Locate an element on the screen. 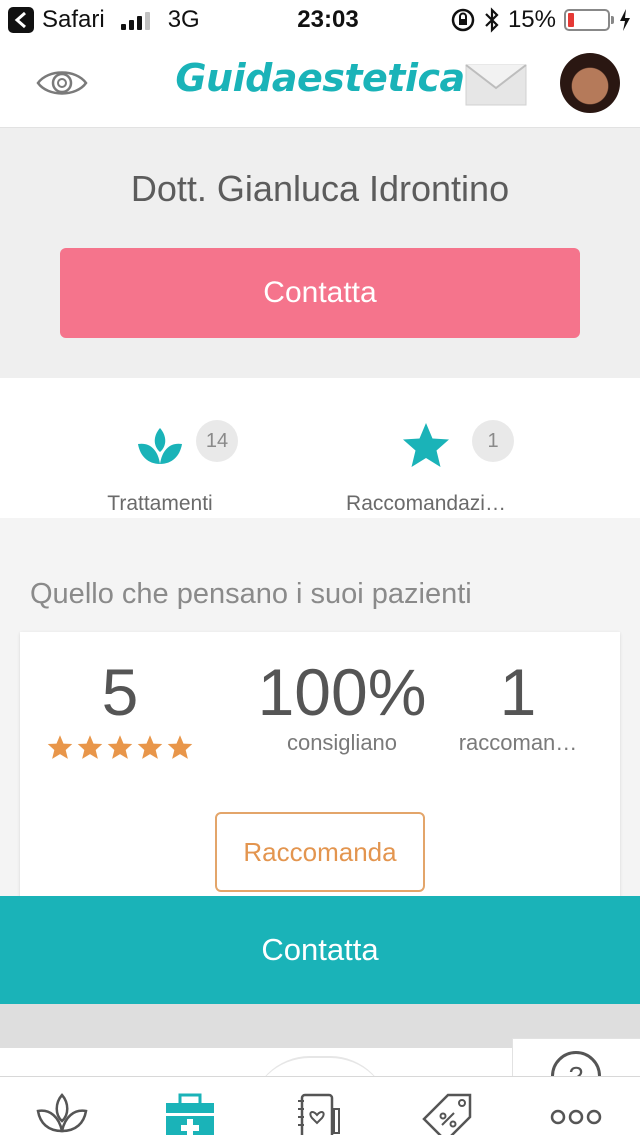  percent-metric: 100% consigliano is located at coordinates (342, 705).